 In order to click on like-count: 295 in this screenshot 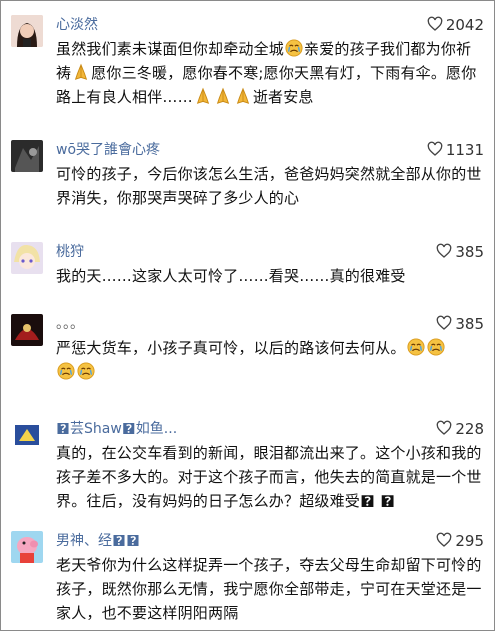, I will do `click(469, 541)`.